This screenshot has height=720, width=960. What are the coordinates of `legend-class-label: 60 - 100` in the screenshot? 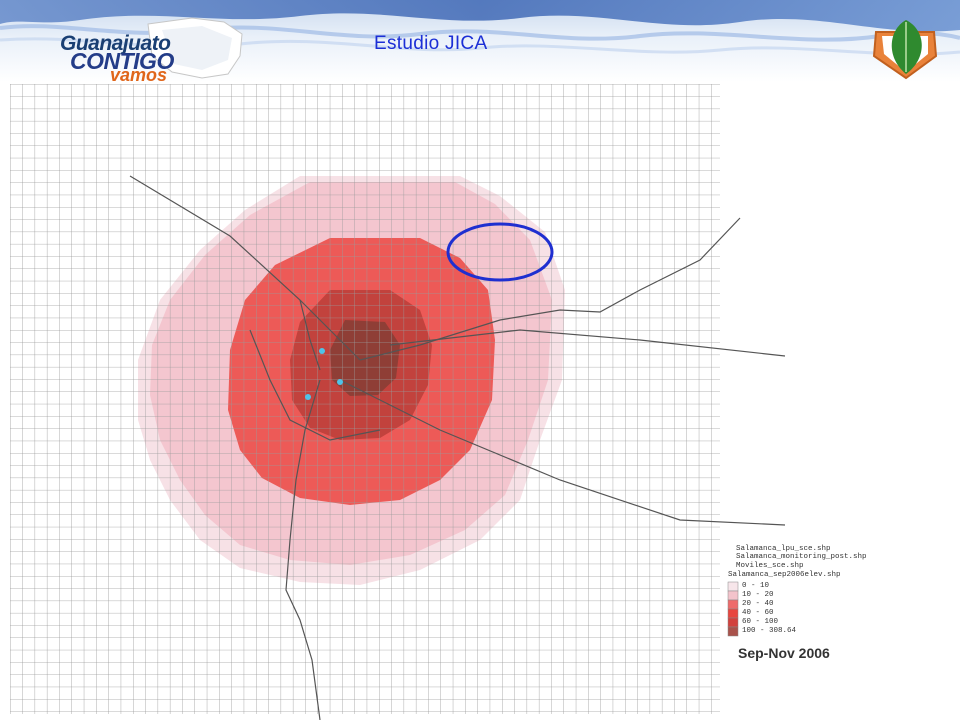 It's located at (760, 622).